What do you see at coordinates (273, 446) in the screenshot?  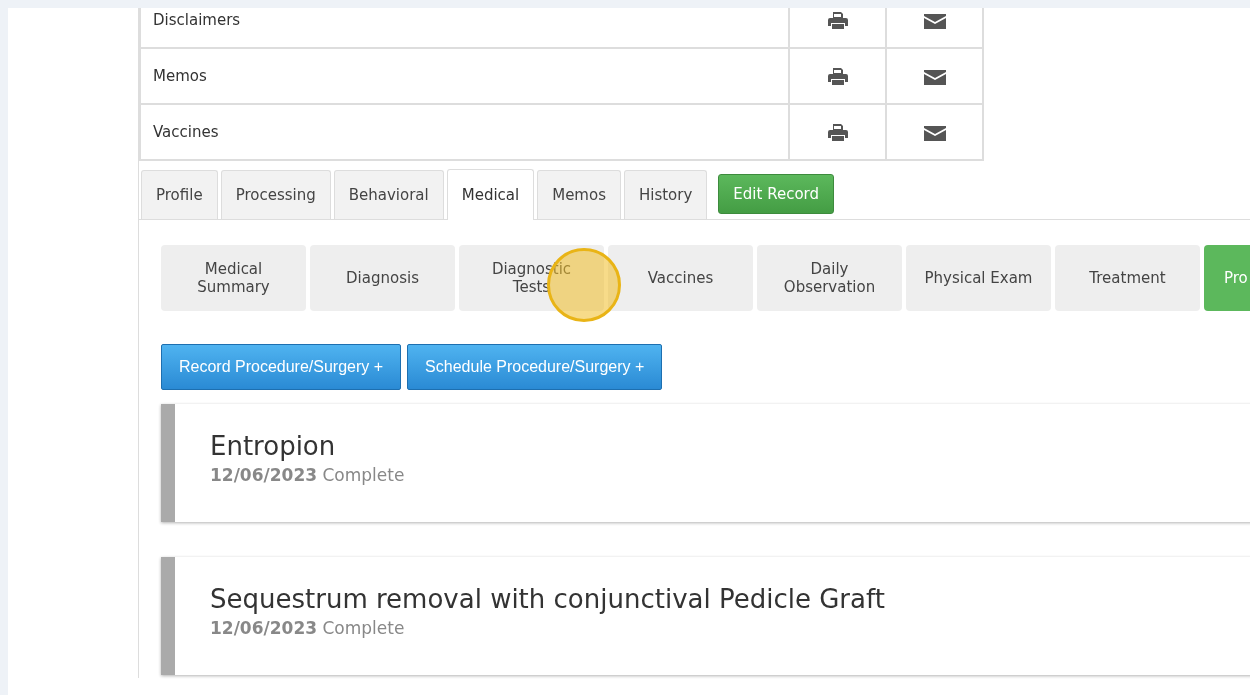 I see `procedure-title: Entropion` at bounding box center [273, 446].